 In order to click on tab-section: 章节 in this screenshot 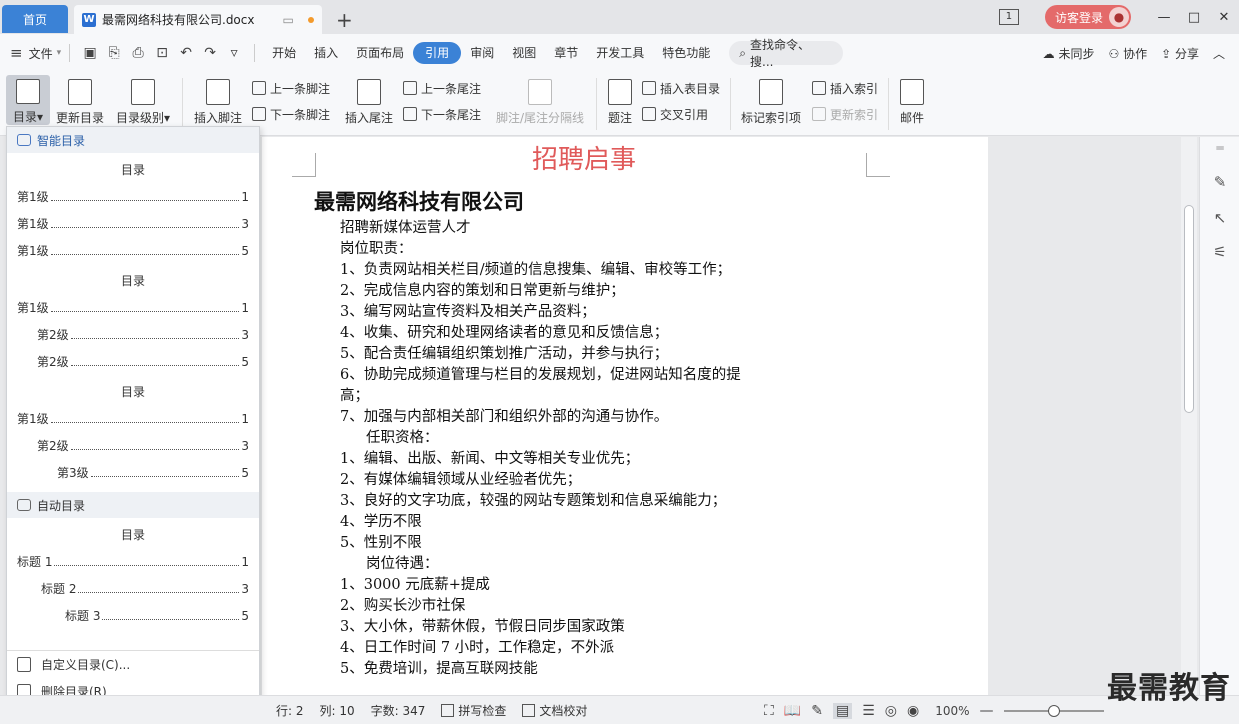, I will do `click(566, 53)`.